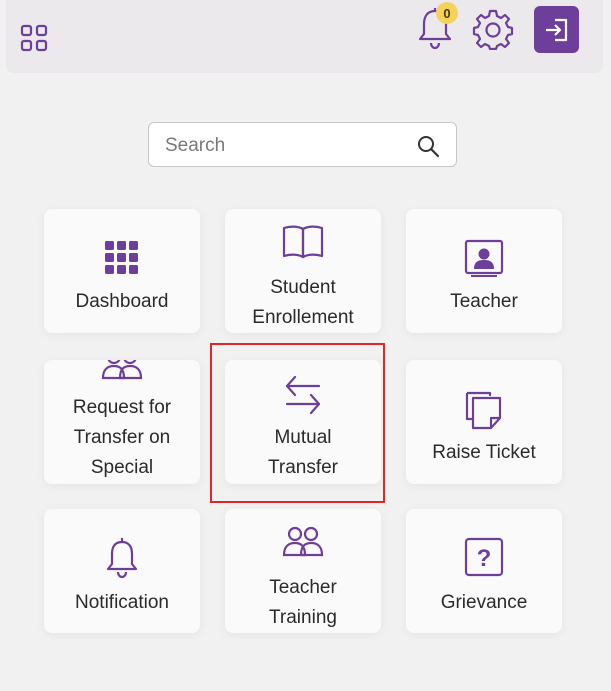 This screenshot has width=611, height=691. I want to click on tile-label-line3: Special, so click(122, 467).